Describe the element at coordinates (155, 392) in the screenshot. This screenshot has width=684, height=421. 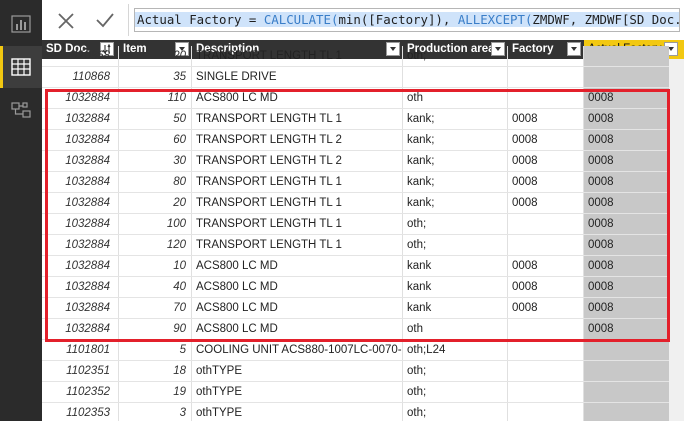
I see `cell-item: 19` at that location.